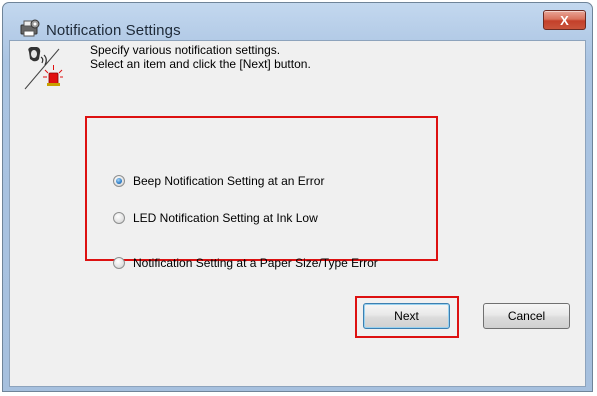 The width and height of the screenshot is (597, 396). I want to click on notification-alert-icon, so click(43, 68).